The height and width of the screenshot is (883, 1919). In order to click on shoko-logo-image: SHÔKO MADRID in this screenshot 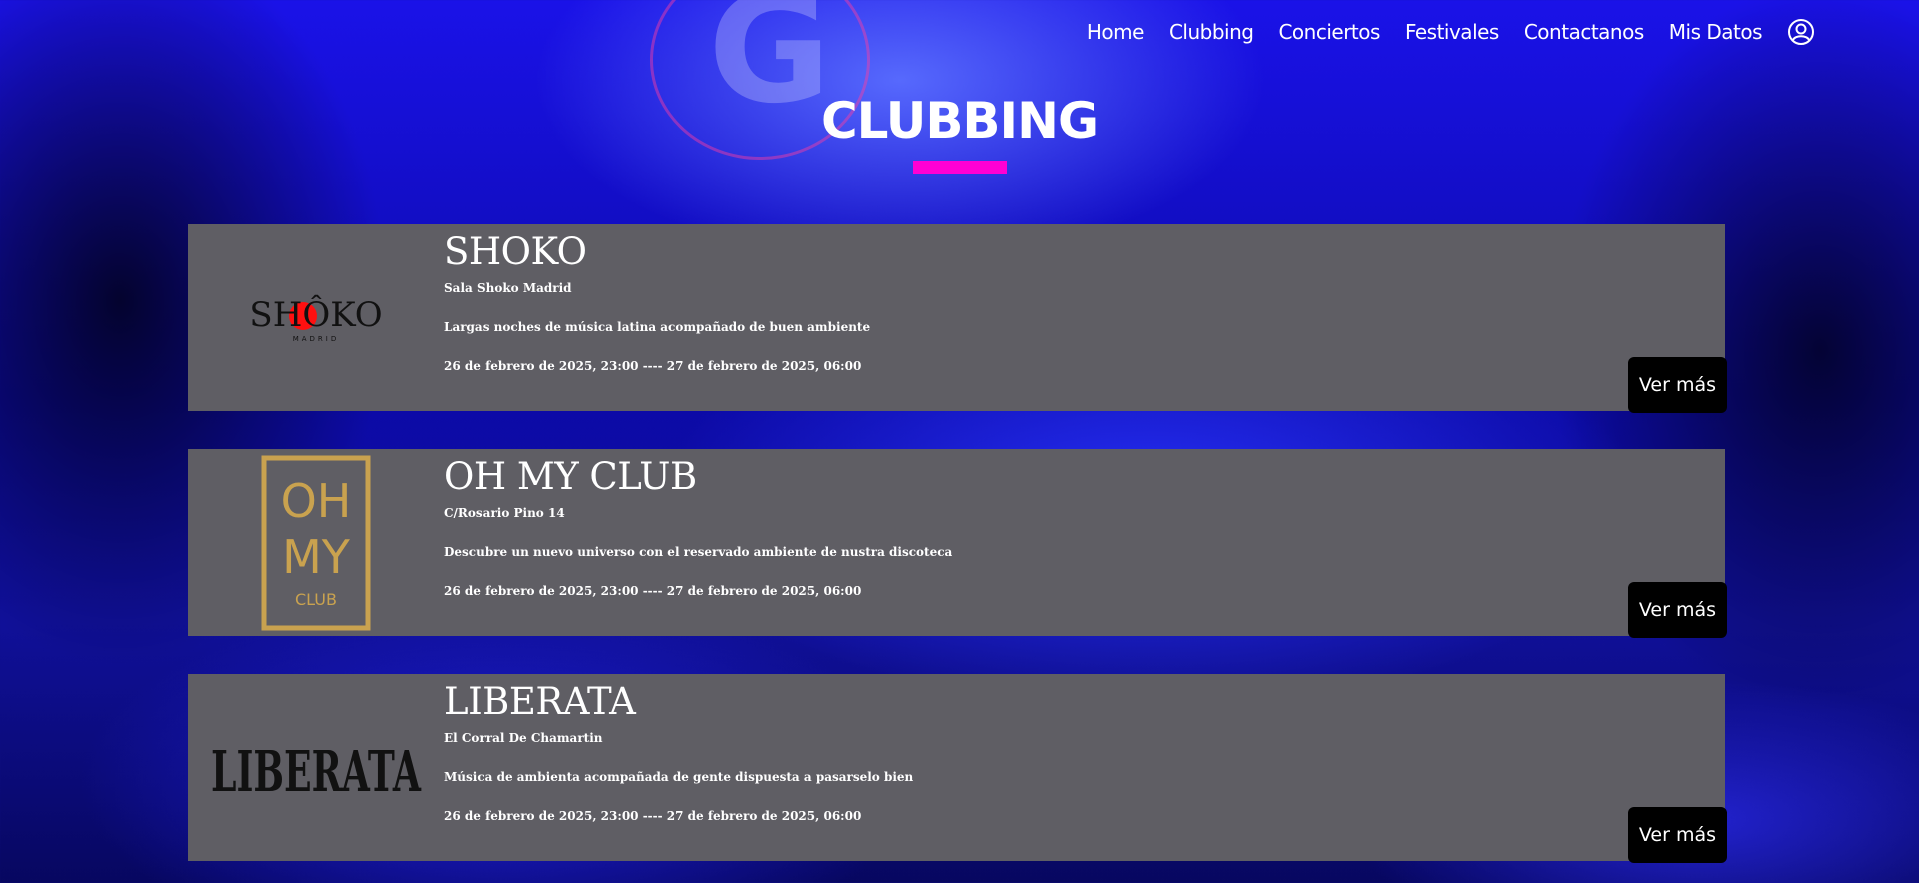, I will do `click(315, 318)`.